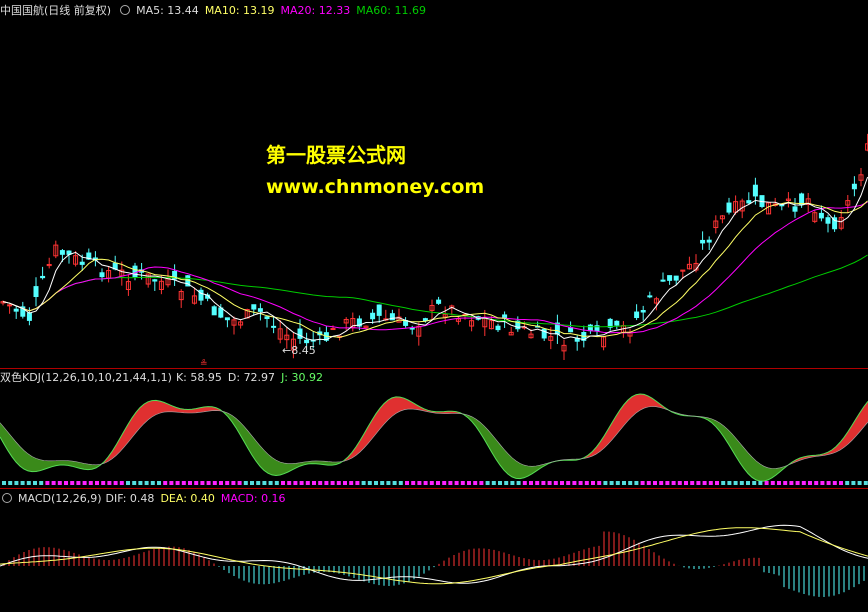 The width and height of the screenshot is (868, 612). What do you see at coordinates (60, 498) in the screenshot?
I see `macd-title: MACD(12,26,9)` at bounding box center [60, 498].